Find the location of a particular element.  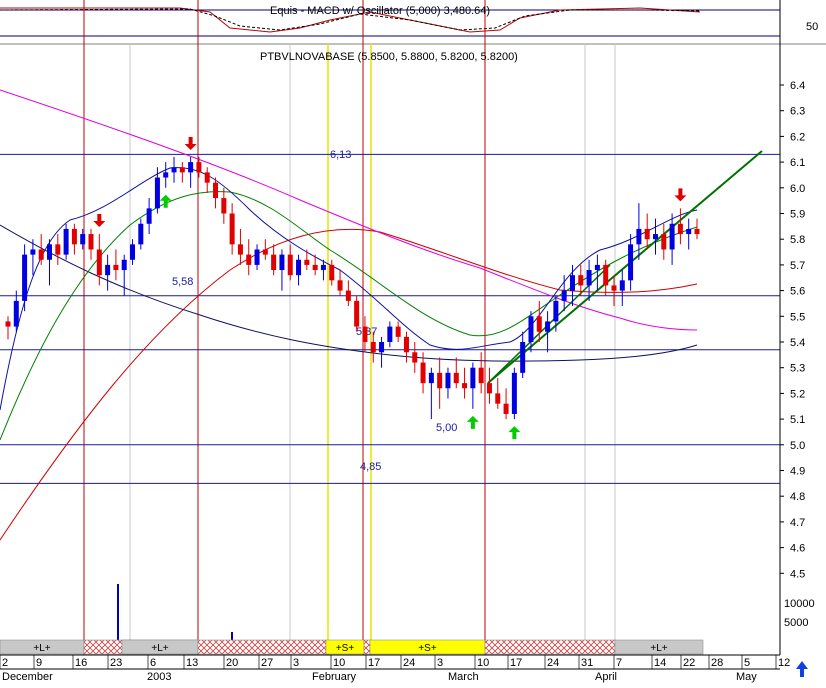

x-axis-day-label: 12 is located at coordinates (784, 663).